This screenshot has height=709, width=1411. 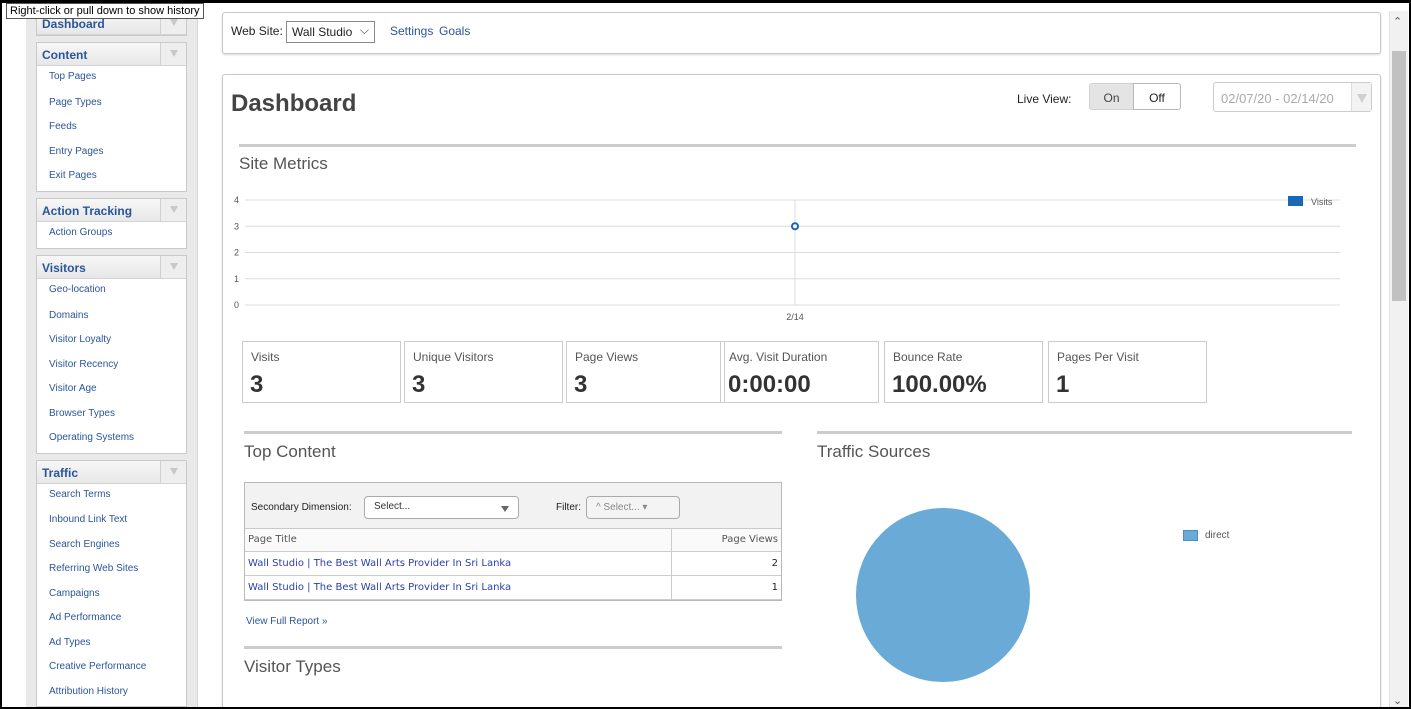 What do you see at coordinates (928, 357) in the screenshot?
I see `metric-label: Bounce Rate` at bounding box center [928, 357].